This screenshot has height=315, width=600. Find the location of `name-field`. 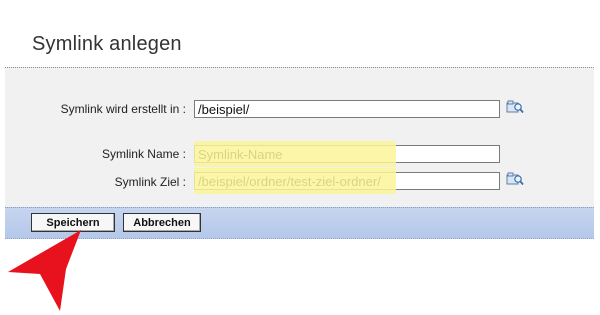

name-field is located at coordinates (347, 154).